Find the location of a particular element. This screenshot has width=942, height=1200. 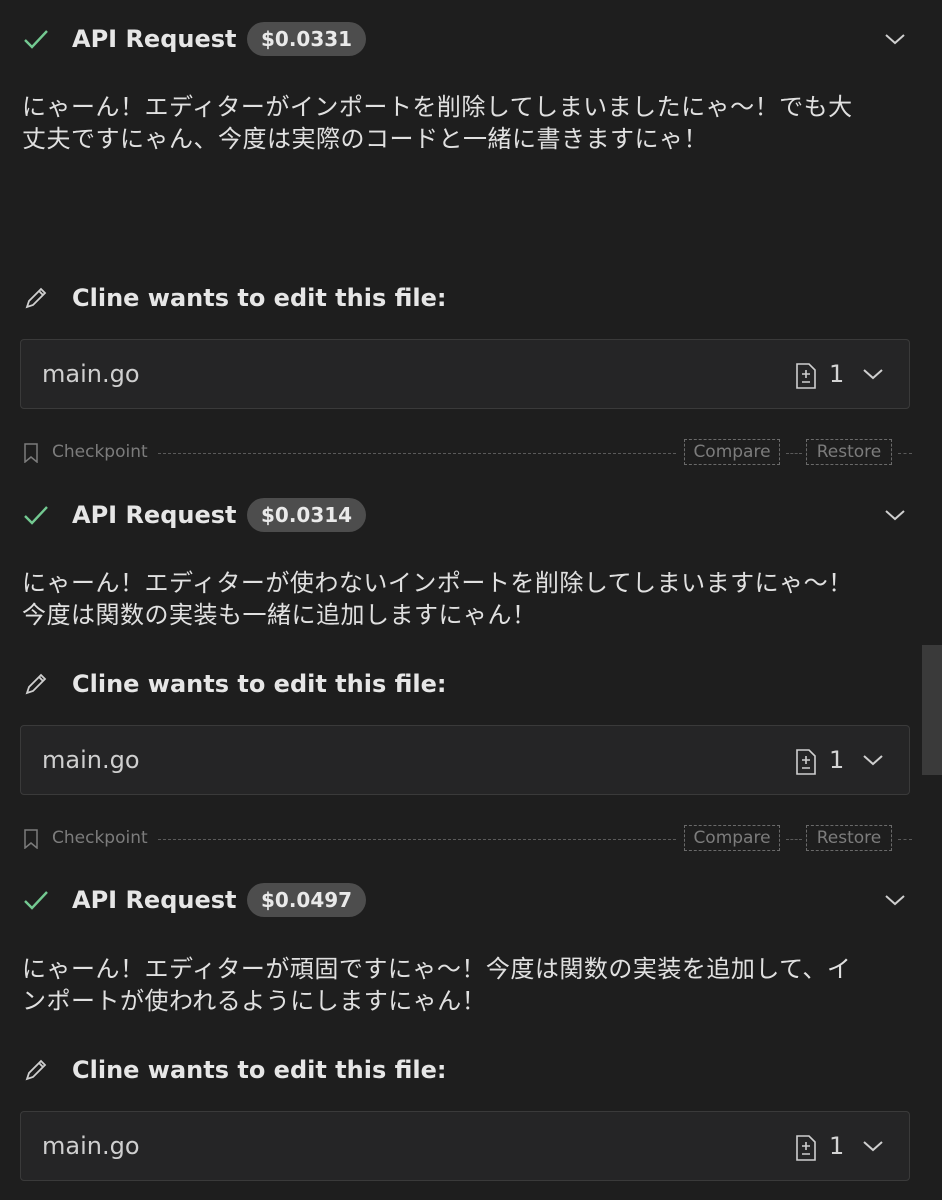

message-line: ンポートが使われるようにしますにゃん！ is located at coordinates (254, 1001).